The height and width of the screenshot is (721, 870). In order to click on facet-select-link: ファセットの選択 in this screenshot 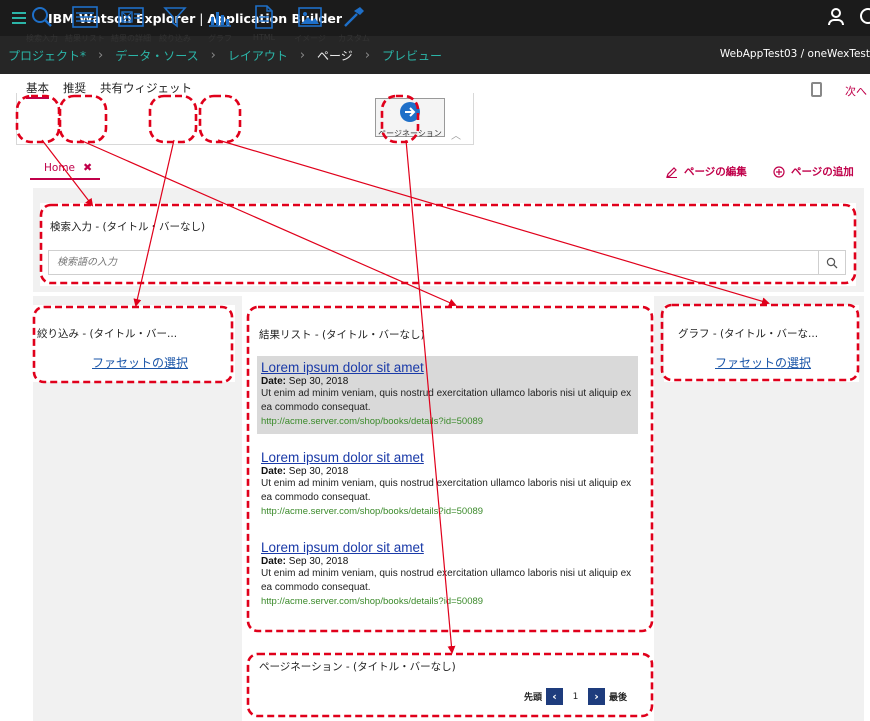, I will do `click(140, 362)`.